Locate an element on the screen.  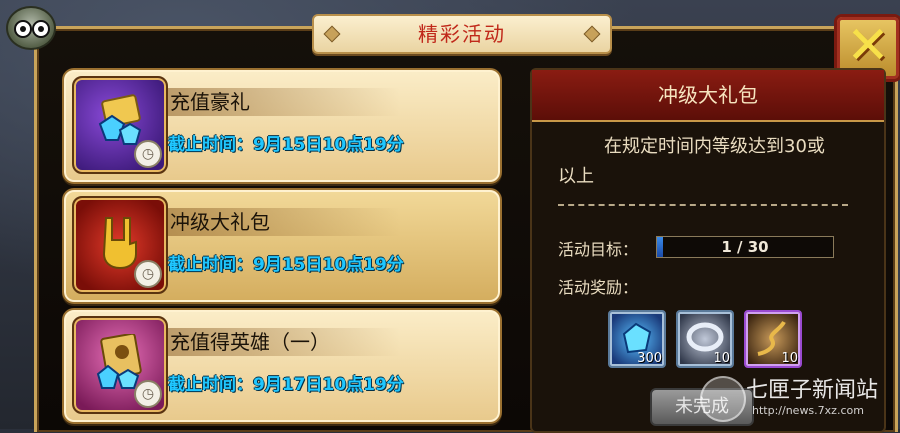
rock-hand-art is located at coordinates (119, 243).